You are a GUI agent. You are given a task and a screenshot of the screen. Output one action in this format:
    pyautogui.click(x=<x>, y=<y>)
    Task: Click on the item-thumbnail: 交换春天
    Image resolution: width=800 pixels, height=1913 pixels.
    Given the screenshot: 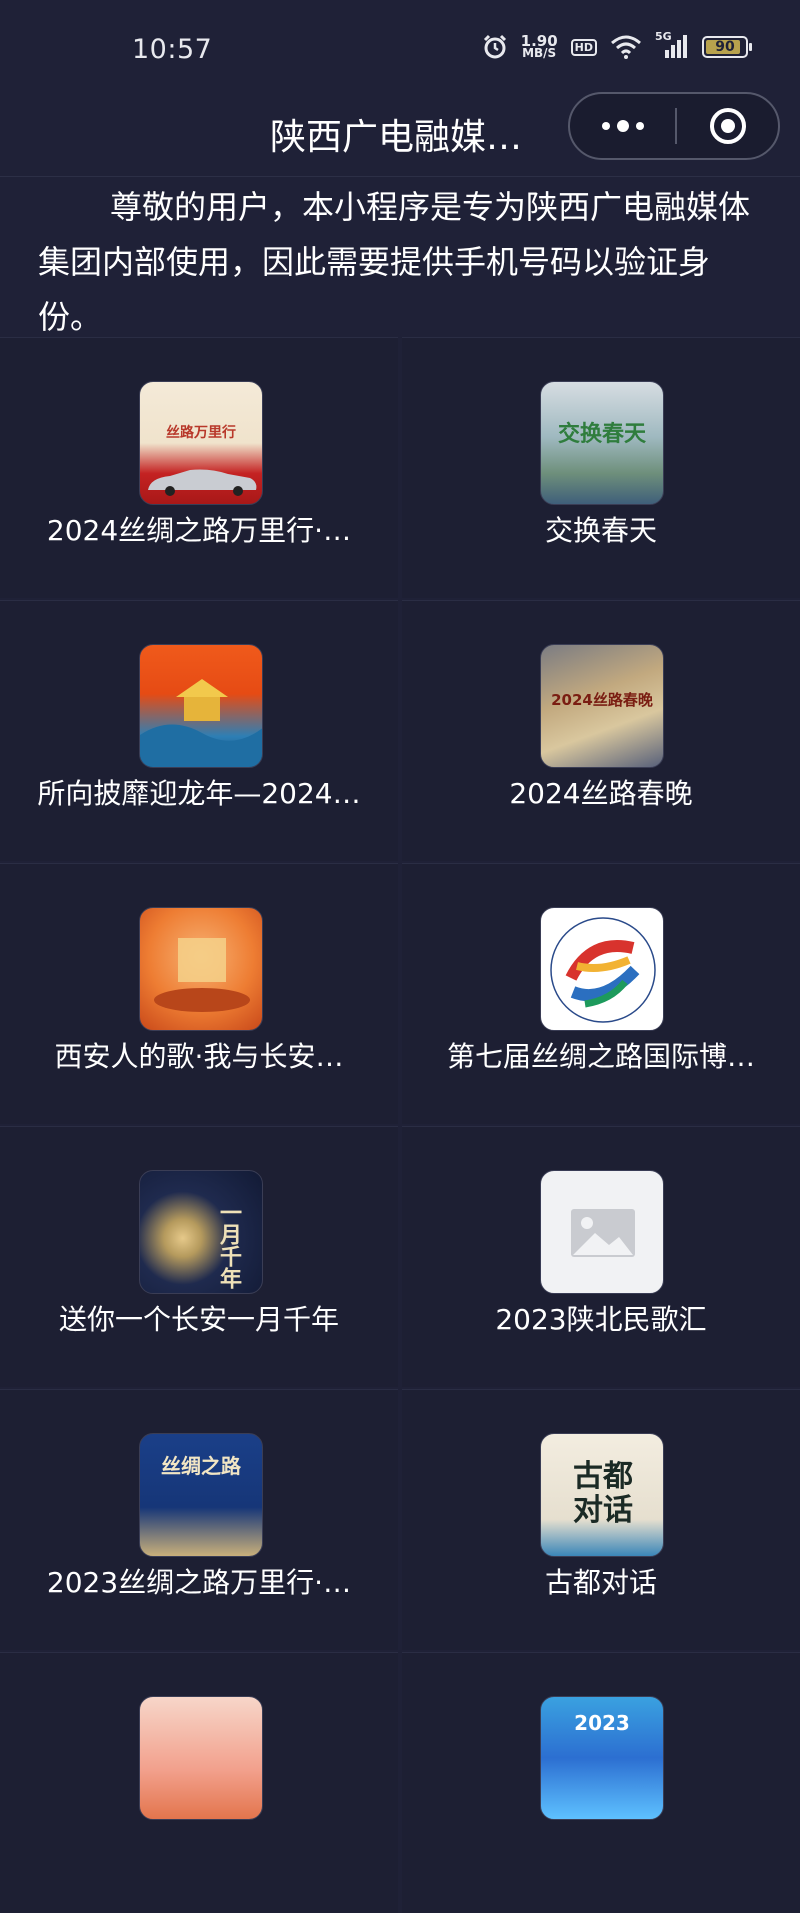 What is the action you would take?
    pyautogui.click(x=602, y=443)
    